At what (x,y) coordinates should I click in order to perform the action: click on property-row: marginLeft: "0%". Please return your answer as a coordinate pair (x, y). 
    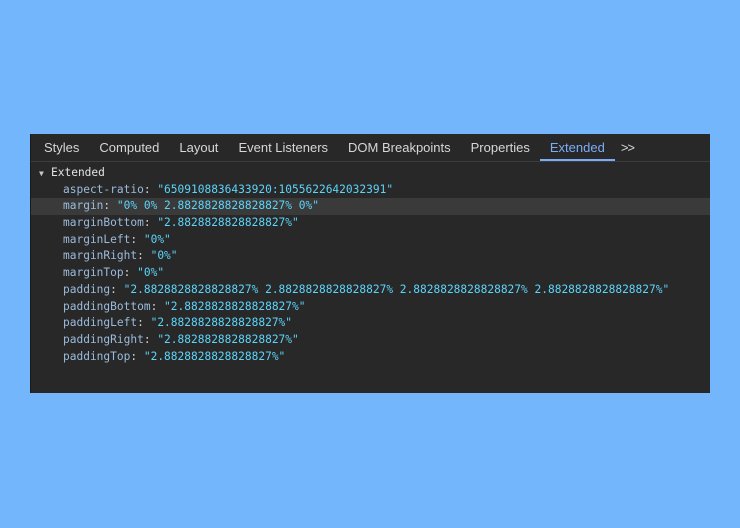
    Looking at the image, I should click on (370, 240).